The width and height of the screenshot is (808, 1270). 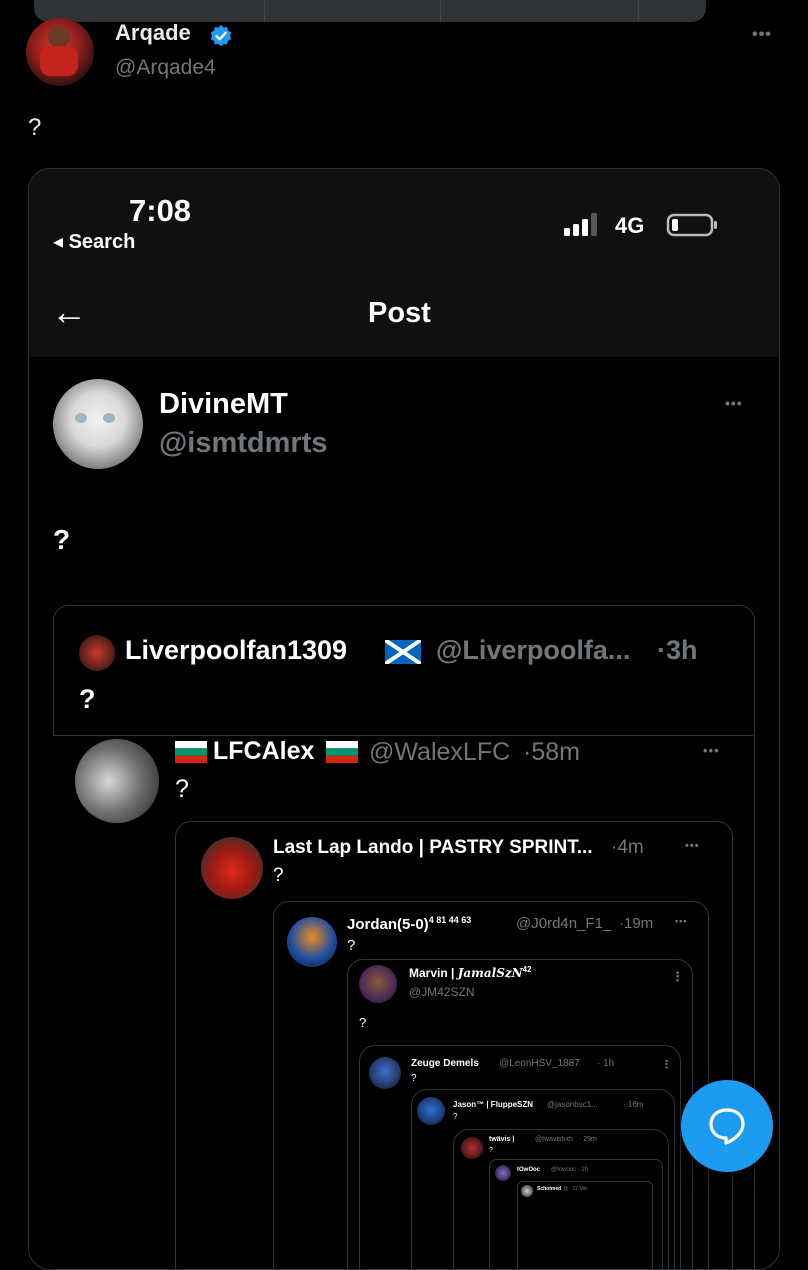 I want to click on quote4-more-icon: •••, so click(x=681, y=921).